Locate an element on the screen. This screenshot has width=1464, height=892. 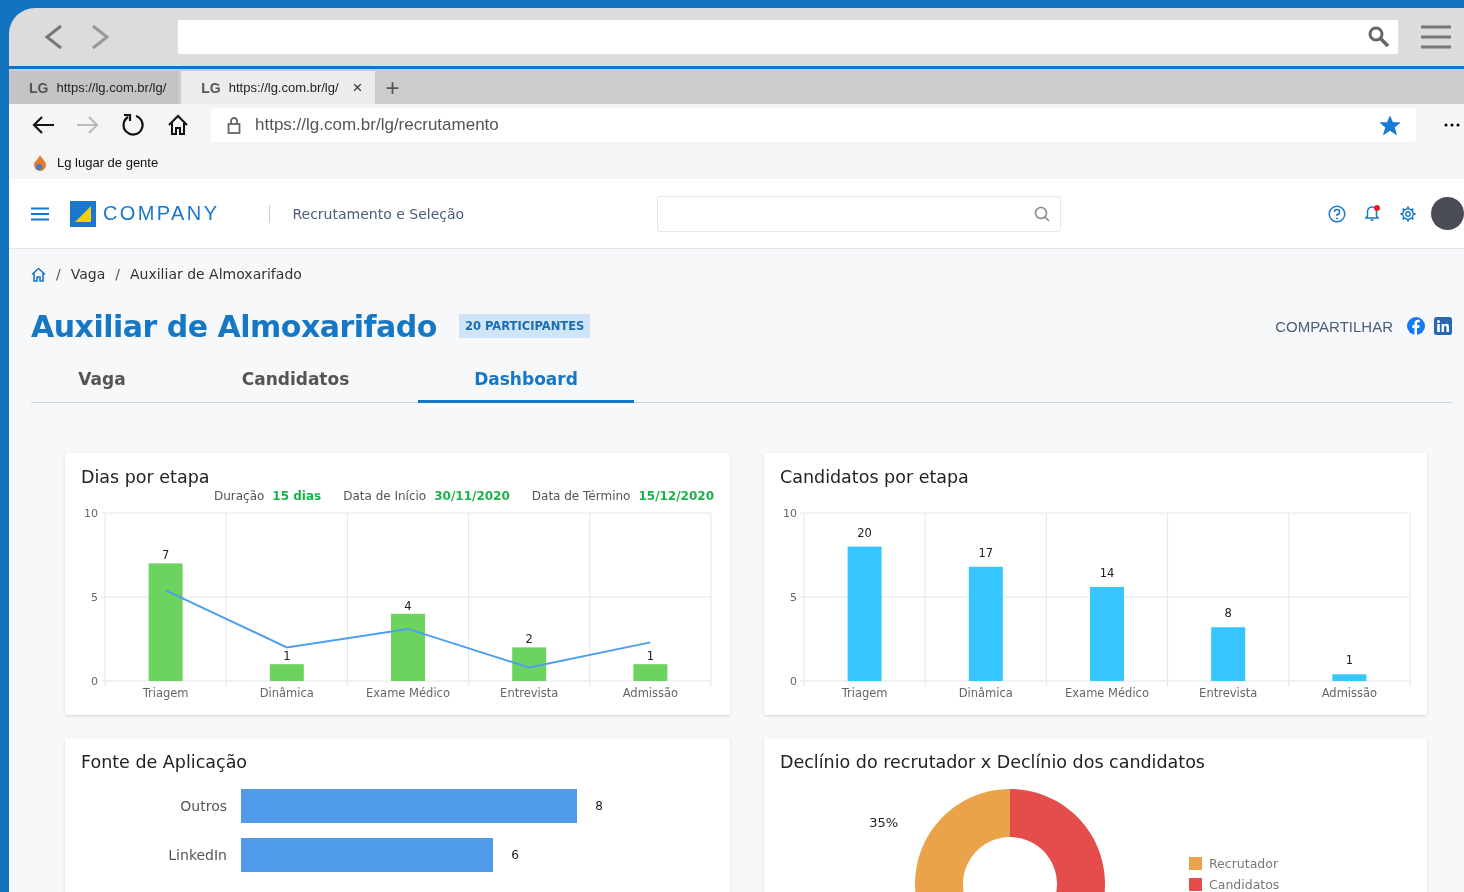
tick-label: 10 is located at coordinates (91, 513).